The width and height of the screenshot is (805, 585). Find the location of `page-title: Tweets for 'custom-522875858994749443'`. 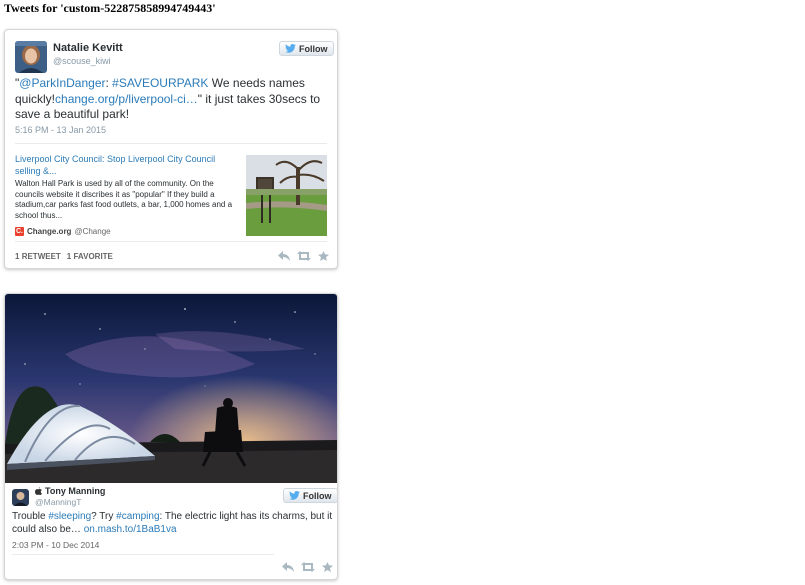

page-title: Tweets for 'custom-522875858994749443' is located at coordinates (110, 8).